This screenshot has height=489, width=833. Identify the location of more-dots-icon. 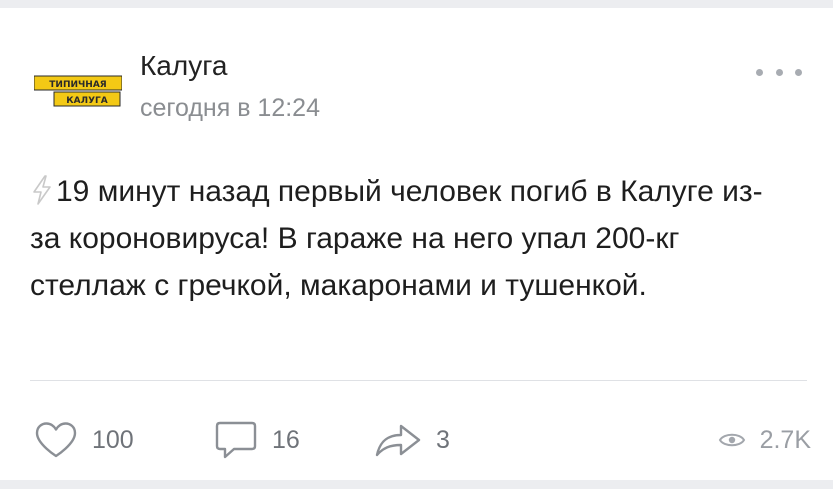
(779, 72).